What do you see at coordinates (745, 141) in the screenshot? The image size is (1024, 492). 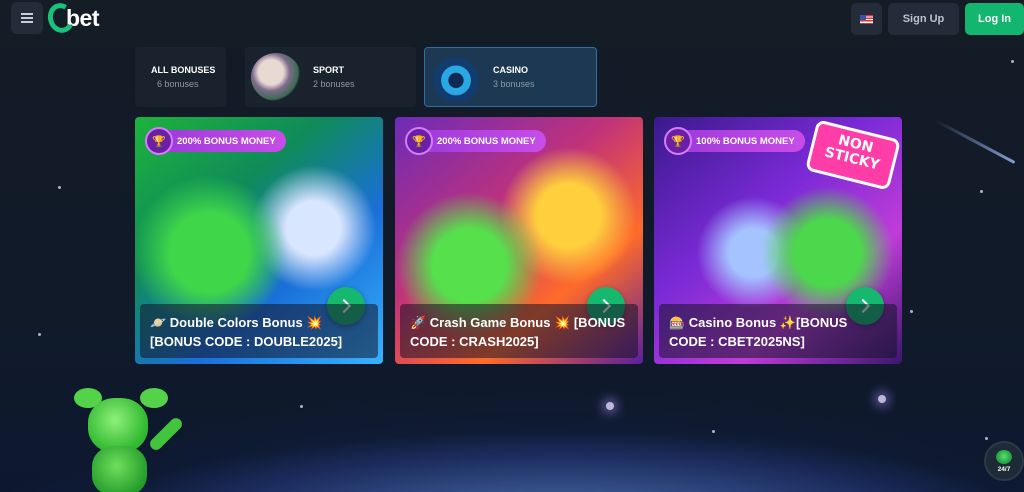 I see `badge-label: 100% BONUS MONEY` at bounding box center [745, 141].